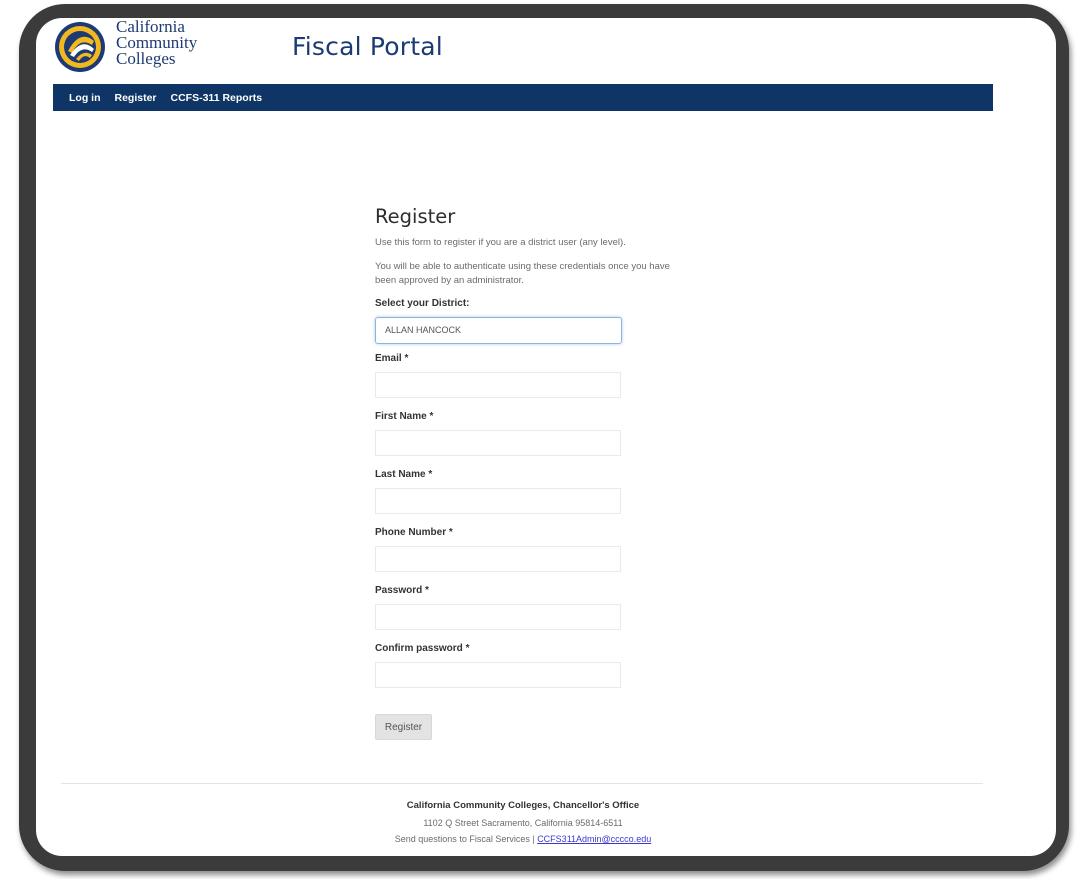 This screenshot has height=879, width=1076. What do you see at coordinates (522, 783) in the screenshot?
I see `footer-divider` at bounding box center [522, 783].